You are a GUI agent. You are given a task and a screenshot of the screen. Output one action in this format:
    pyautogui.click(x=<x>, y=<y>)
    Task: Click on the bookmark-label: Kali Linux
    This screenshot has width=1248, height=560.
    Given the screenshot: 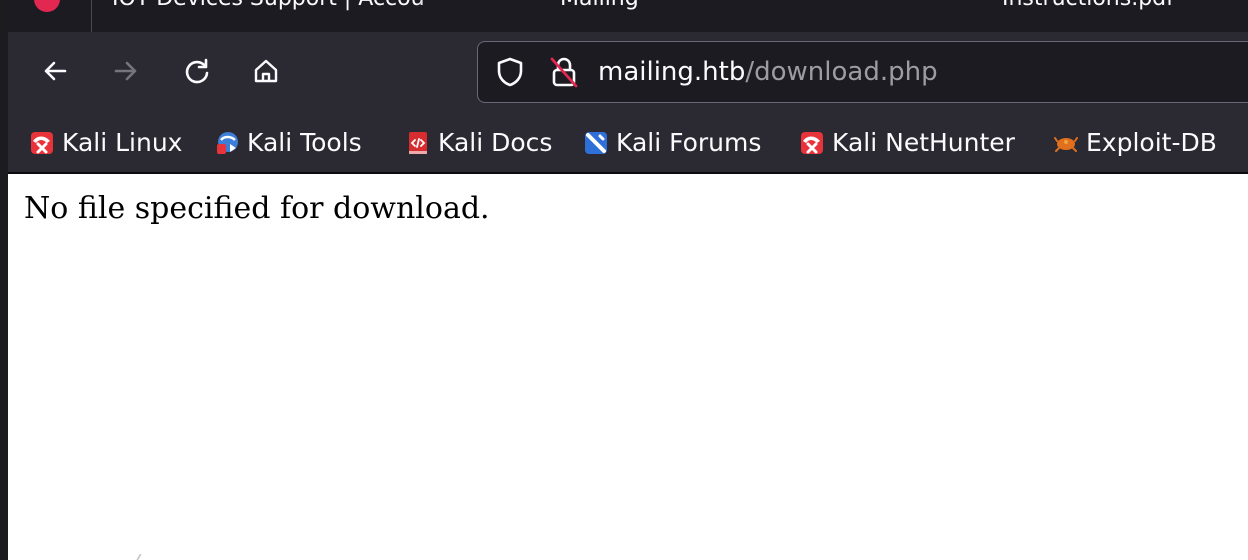 What is the action you would take?
    pyautogui.click(x=122, y=142)
    